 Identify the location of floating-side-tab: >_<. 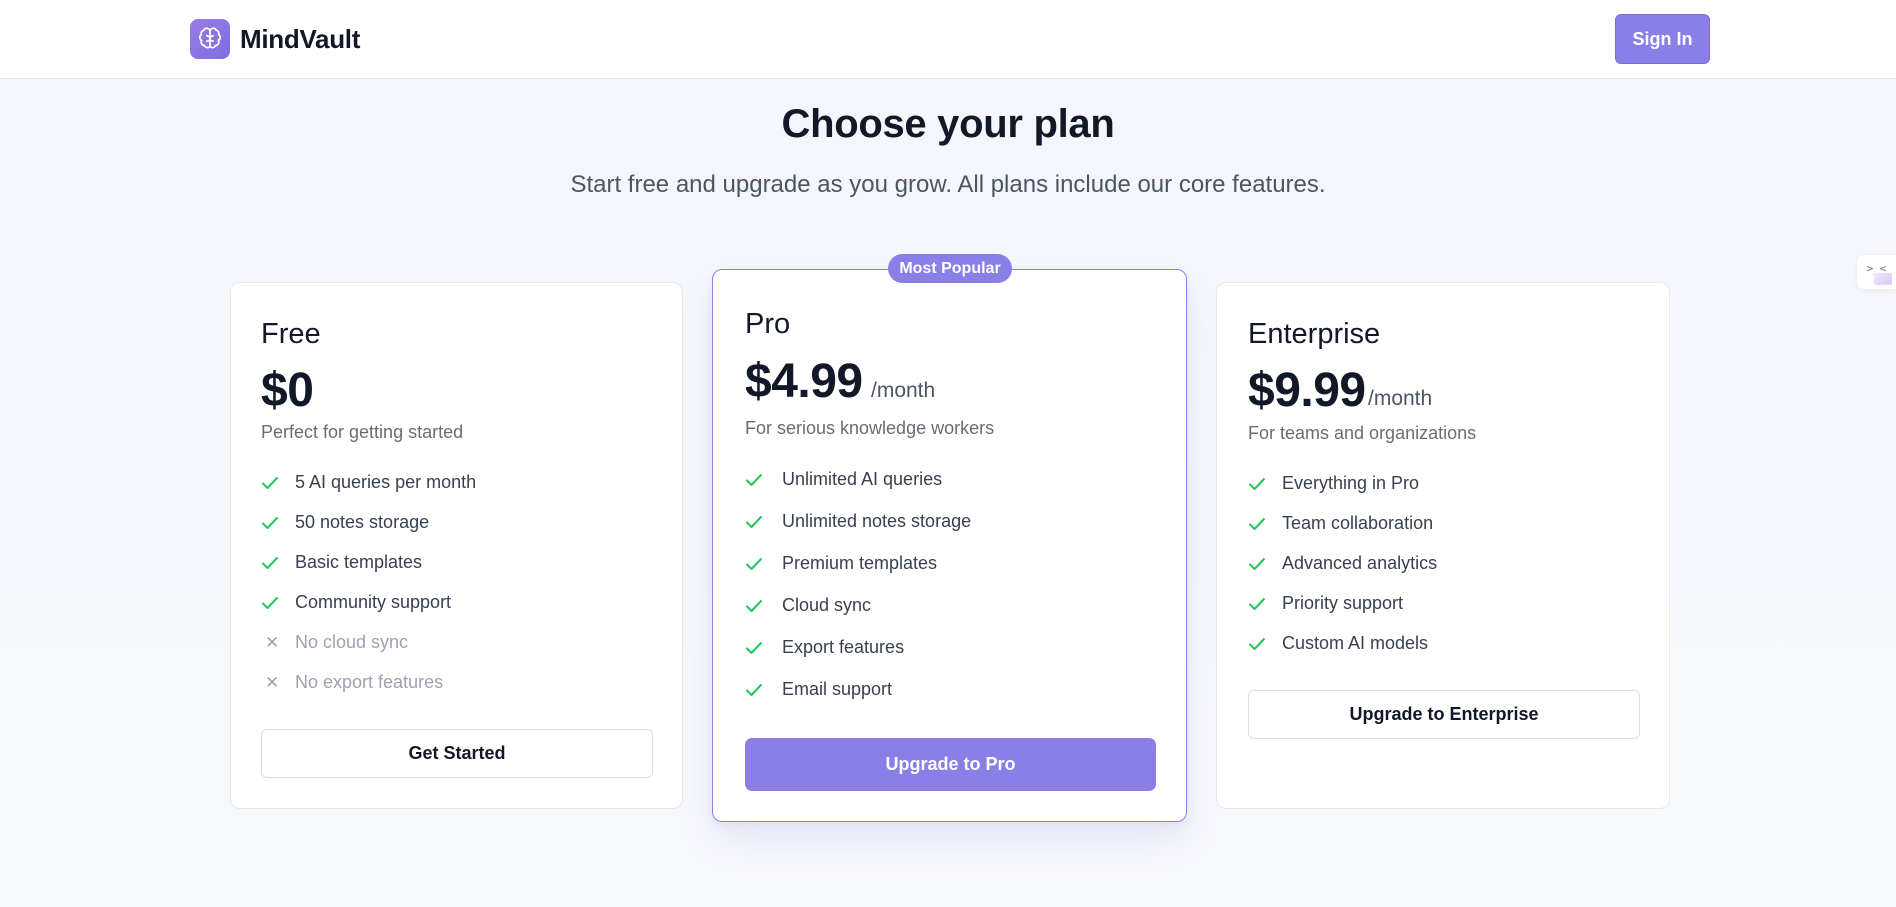
(1876, 272).